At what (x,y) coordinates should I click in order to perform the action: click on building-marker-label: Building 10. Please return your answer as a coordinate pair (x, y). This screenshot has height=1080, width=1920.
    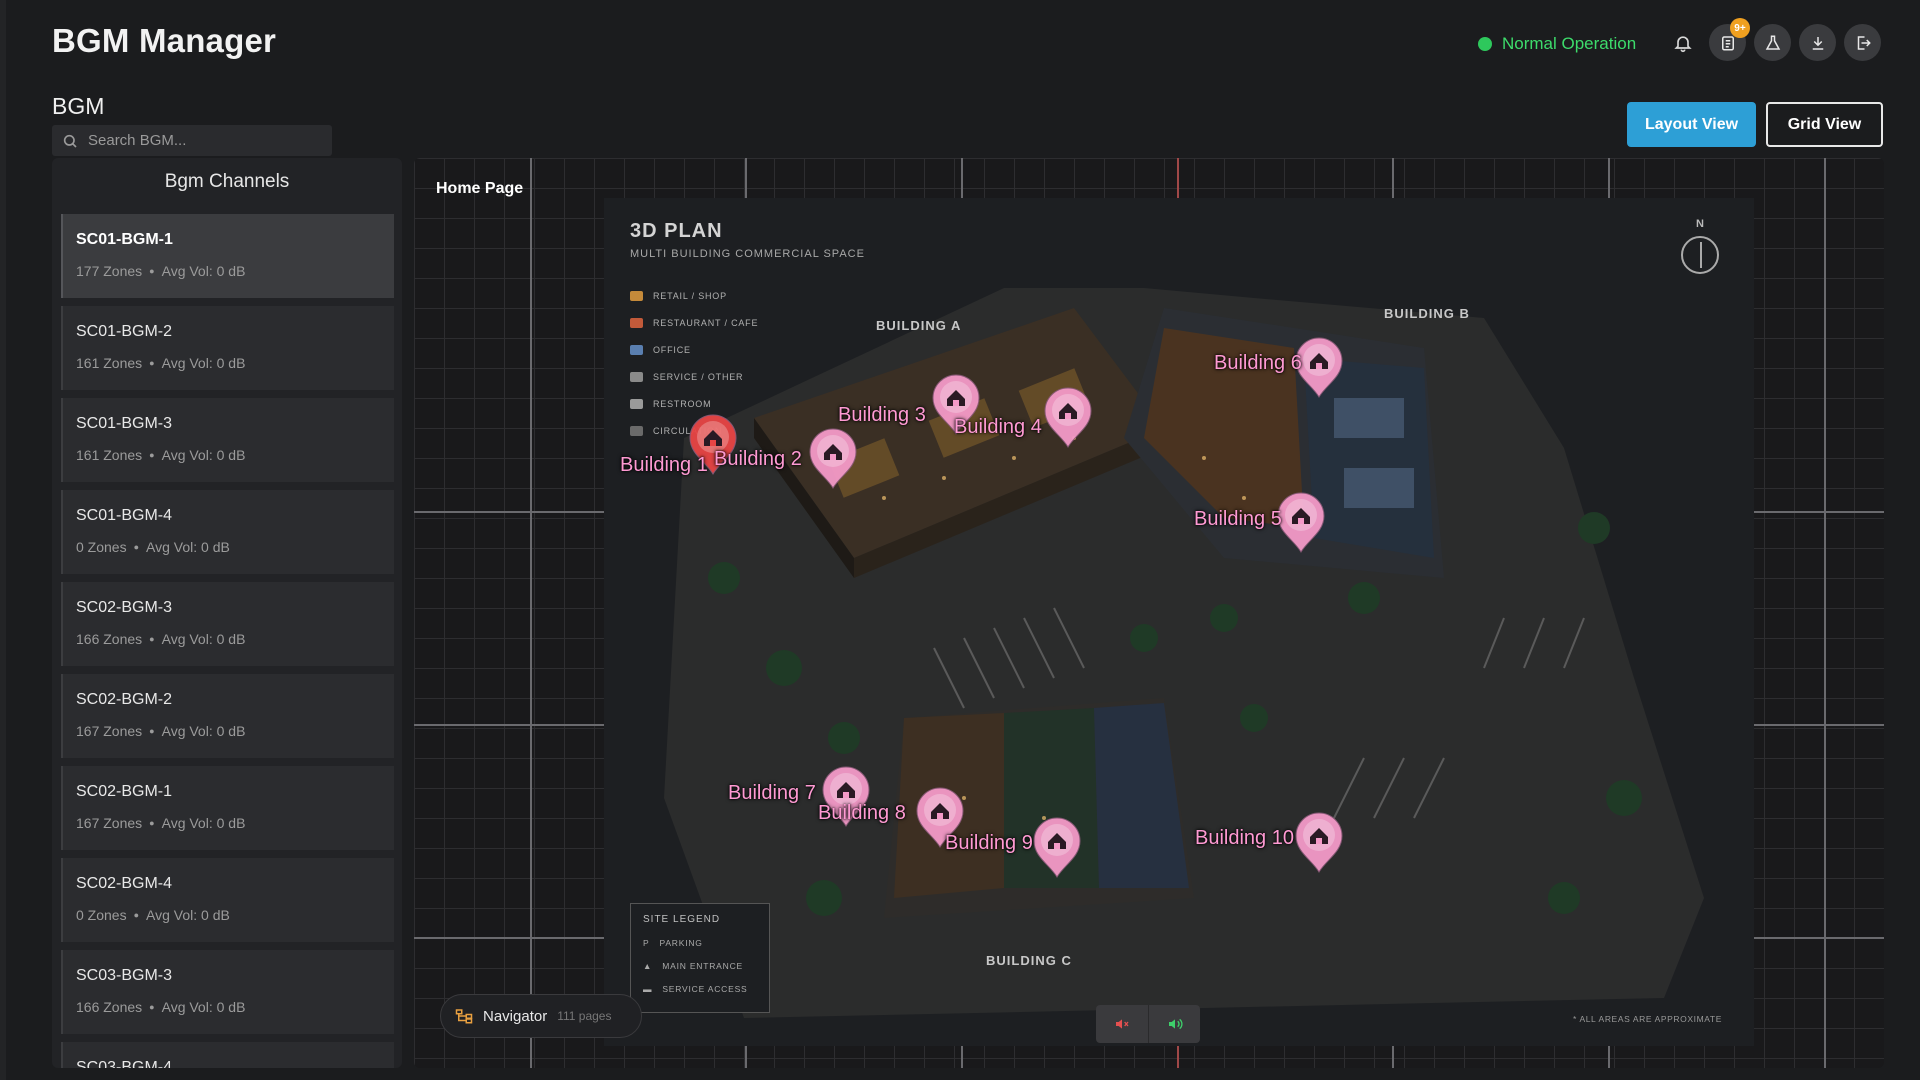
    Looking at the image, I should click on (1244, 838).